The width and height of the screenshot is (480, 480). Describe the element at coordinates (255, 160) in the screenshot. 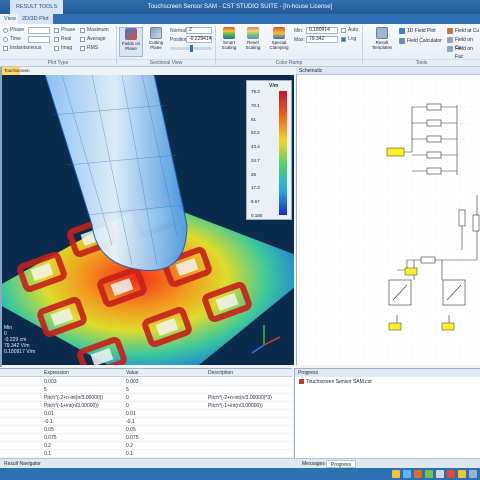

I see `legend-tick-label: 34.7` at that location.